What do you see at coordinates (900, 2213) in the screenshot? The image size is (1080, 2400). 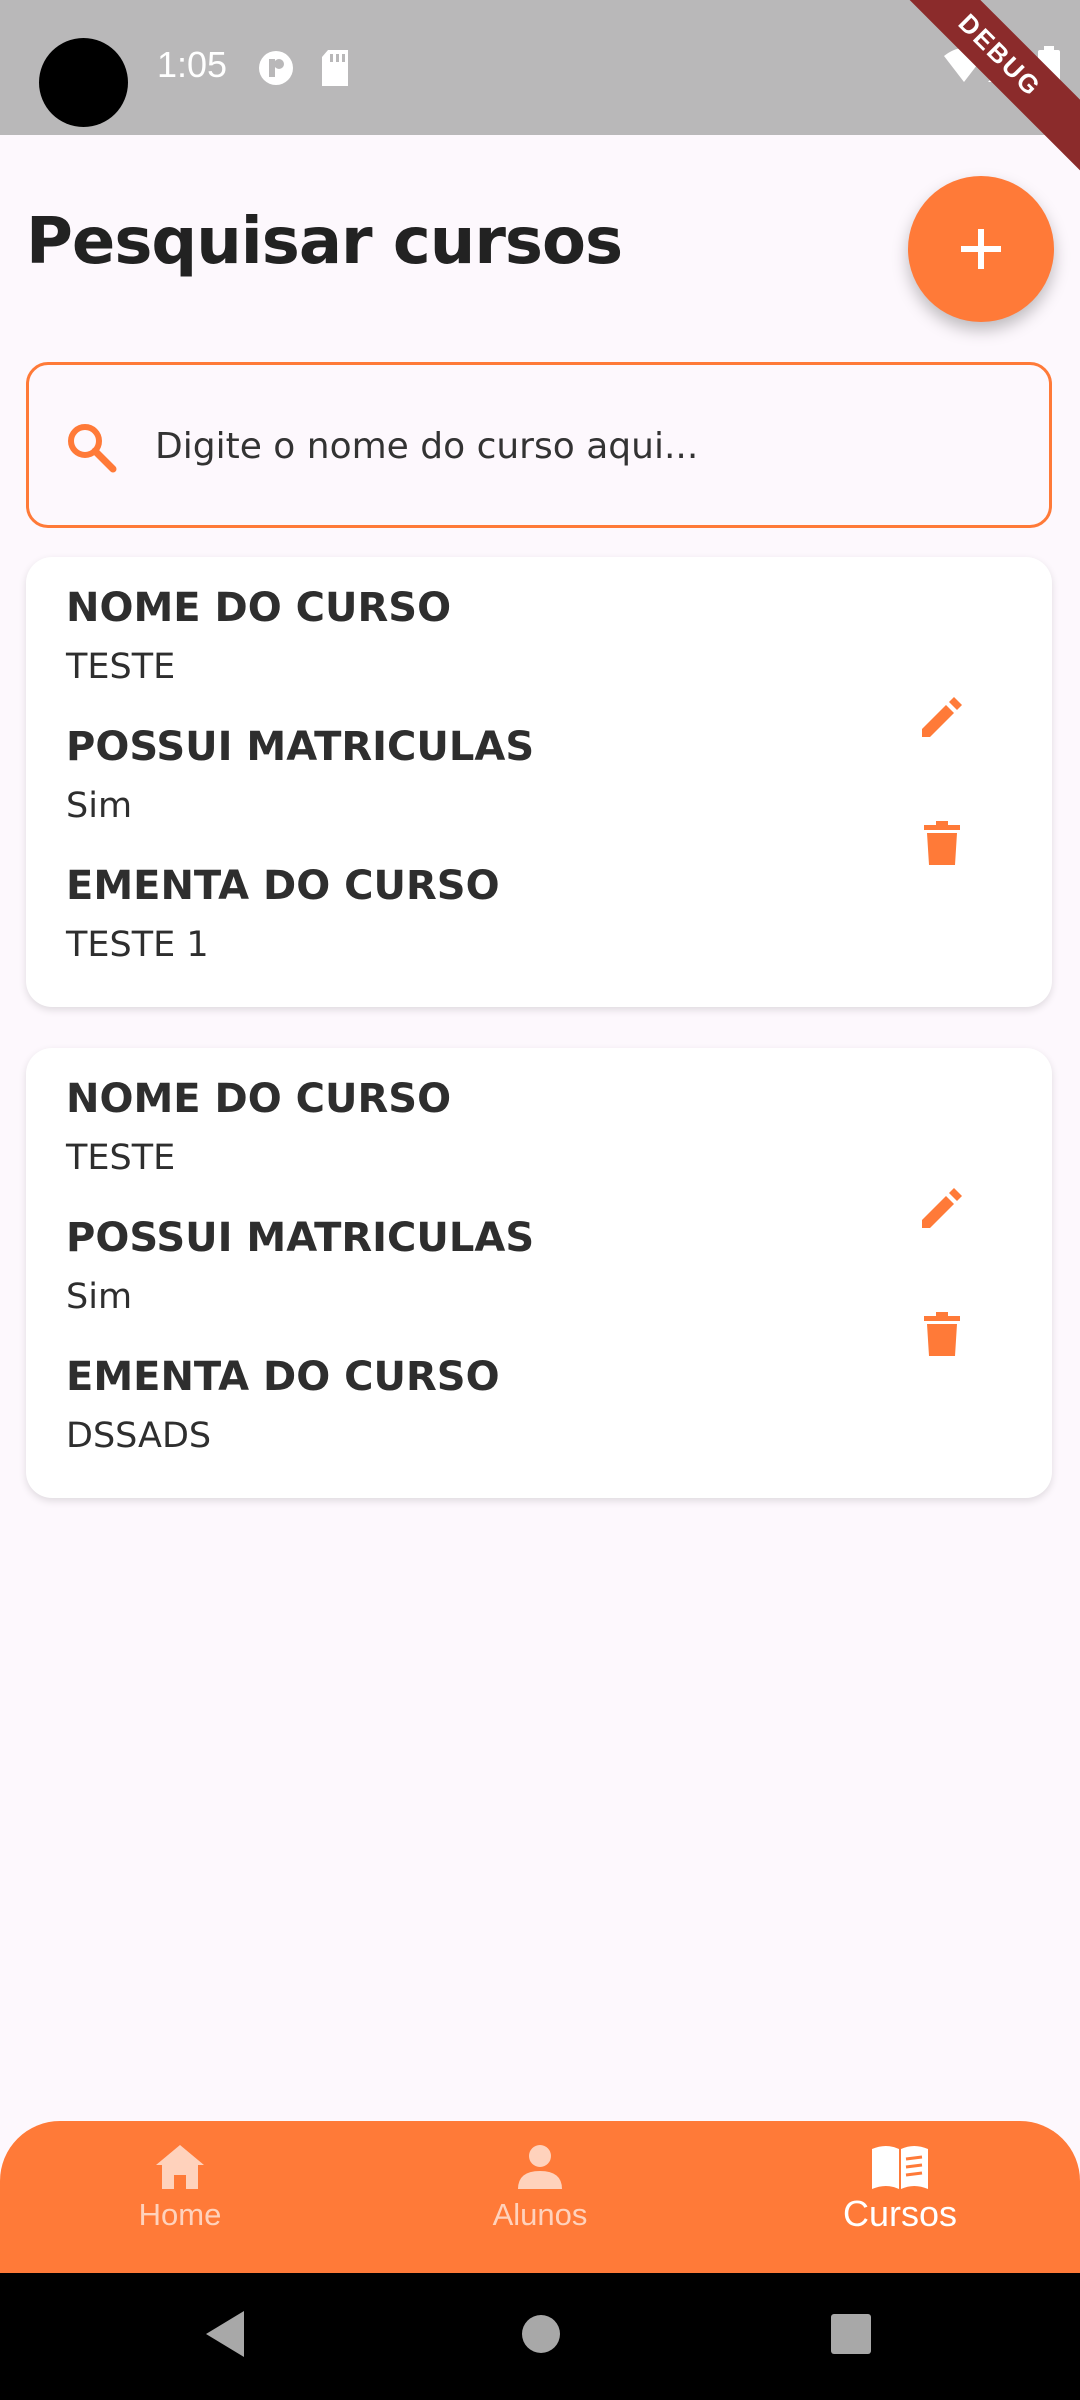 I see `nav-label-cursos: Cursos` at bounding box center [900, 2213].